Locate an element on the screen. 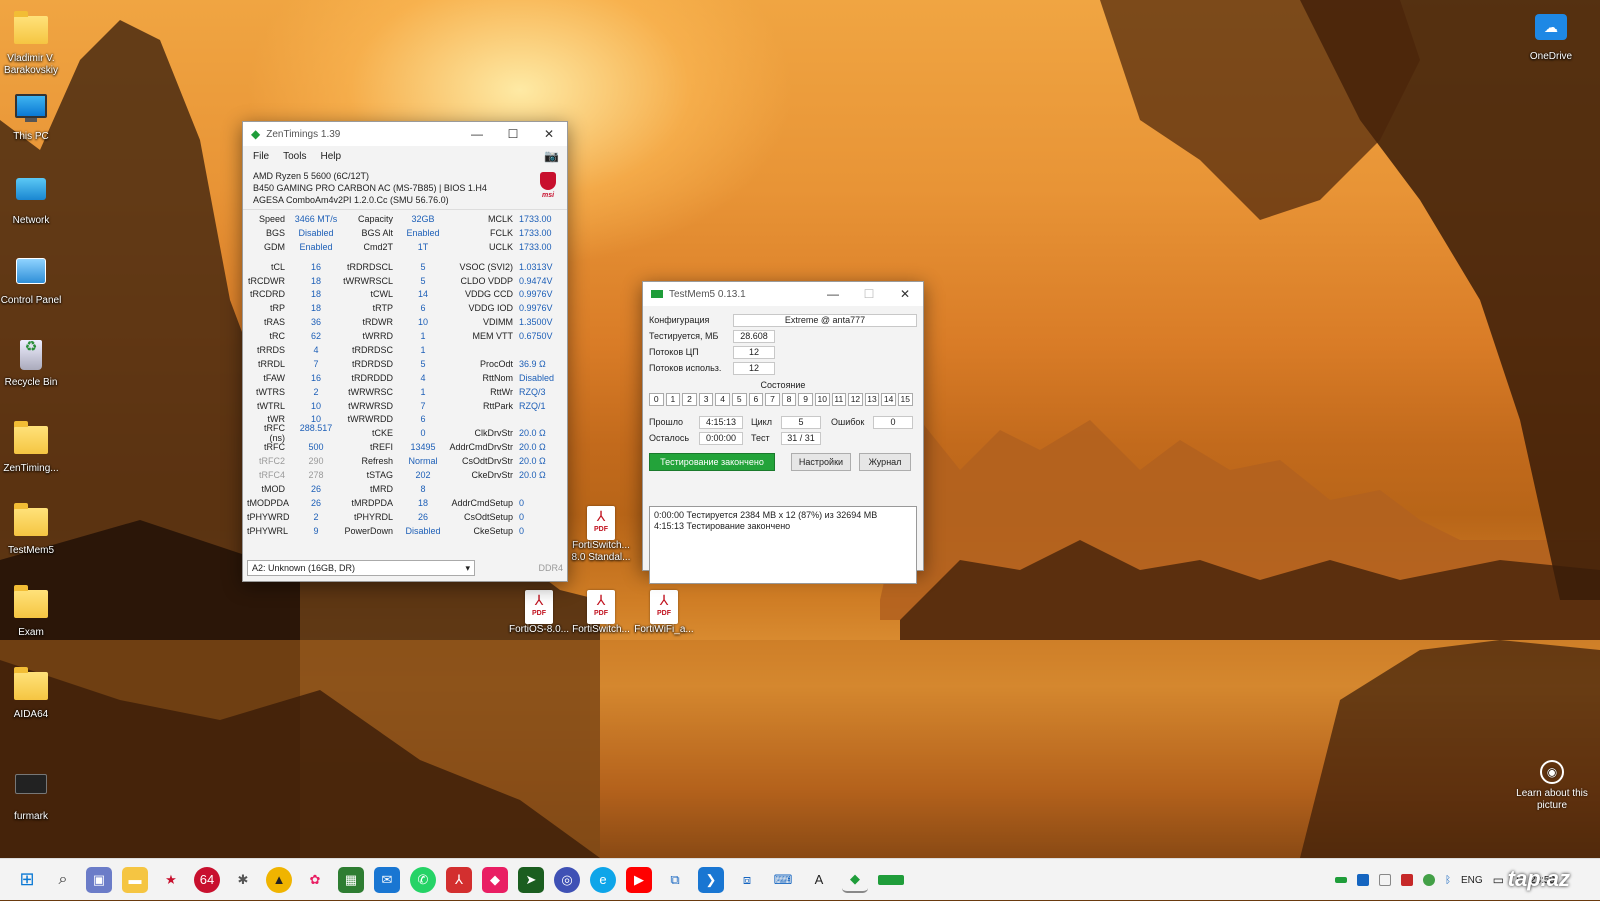  arrow-app-icon: ➤ is located at coordinates (531, 879).